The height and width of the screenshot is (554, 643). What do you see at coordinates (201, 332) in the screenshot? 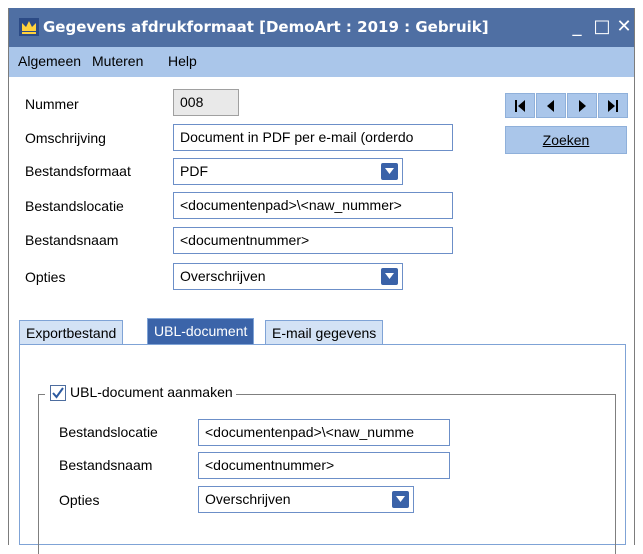
I see `tab-ubl-document: UBL-document` at bounding box center [201, 332].